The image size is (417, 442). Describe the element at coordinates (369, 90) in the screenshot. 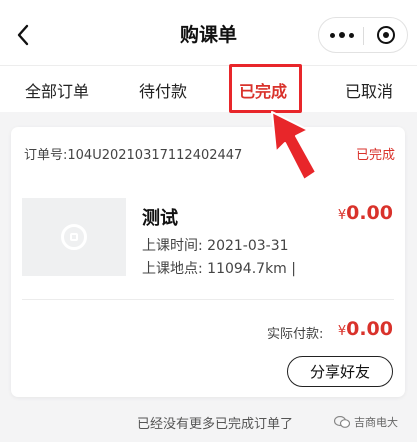

I see `tab-cancelled: 已取消` at that location.